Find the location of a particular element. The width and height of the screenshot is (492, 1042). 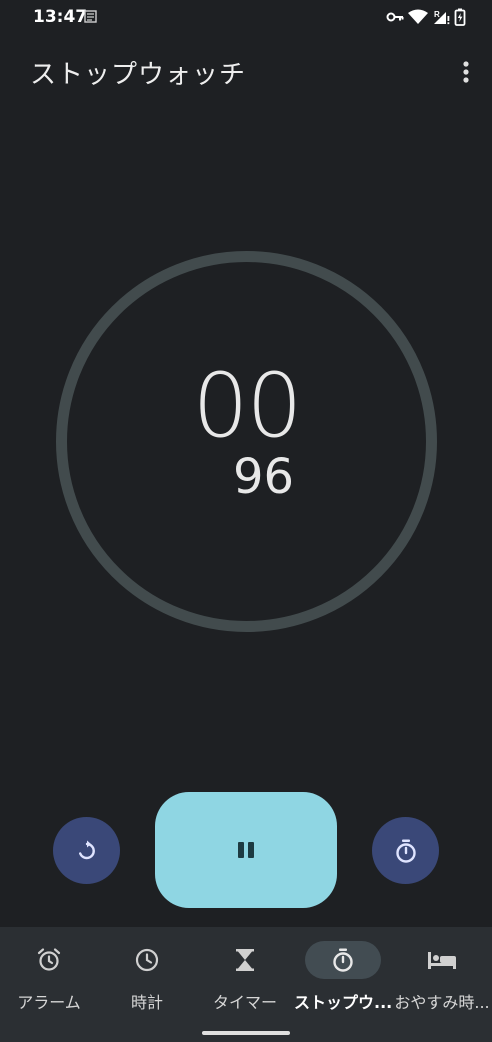

more-vert-icon is located at coordinates (466, 72).